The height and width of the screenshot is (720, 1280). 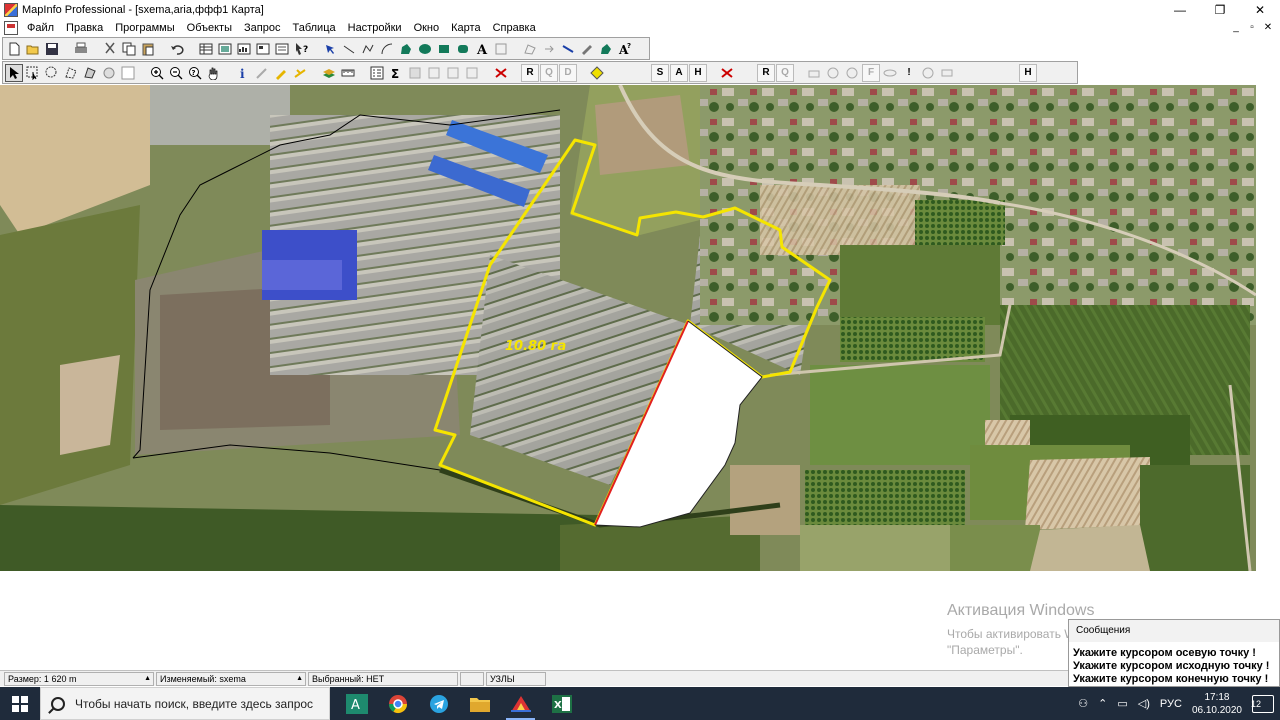 I want to click on menu-objects: Объекты, so click(x=210, y=28).